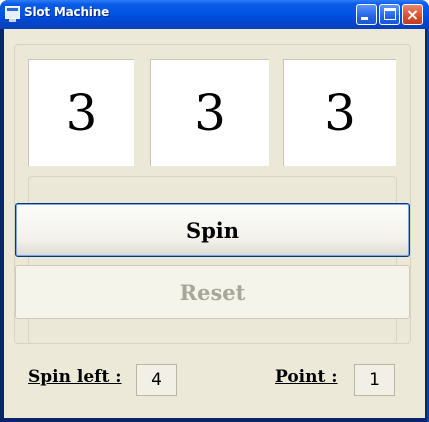  What do you see at coordinates (374, 380) in the screenshot?
I see `point-value: 1` at bounding box center [374, 380].